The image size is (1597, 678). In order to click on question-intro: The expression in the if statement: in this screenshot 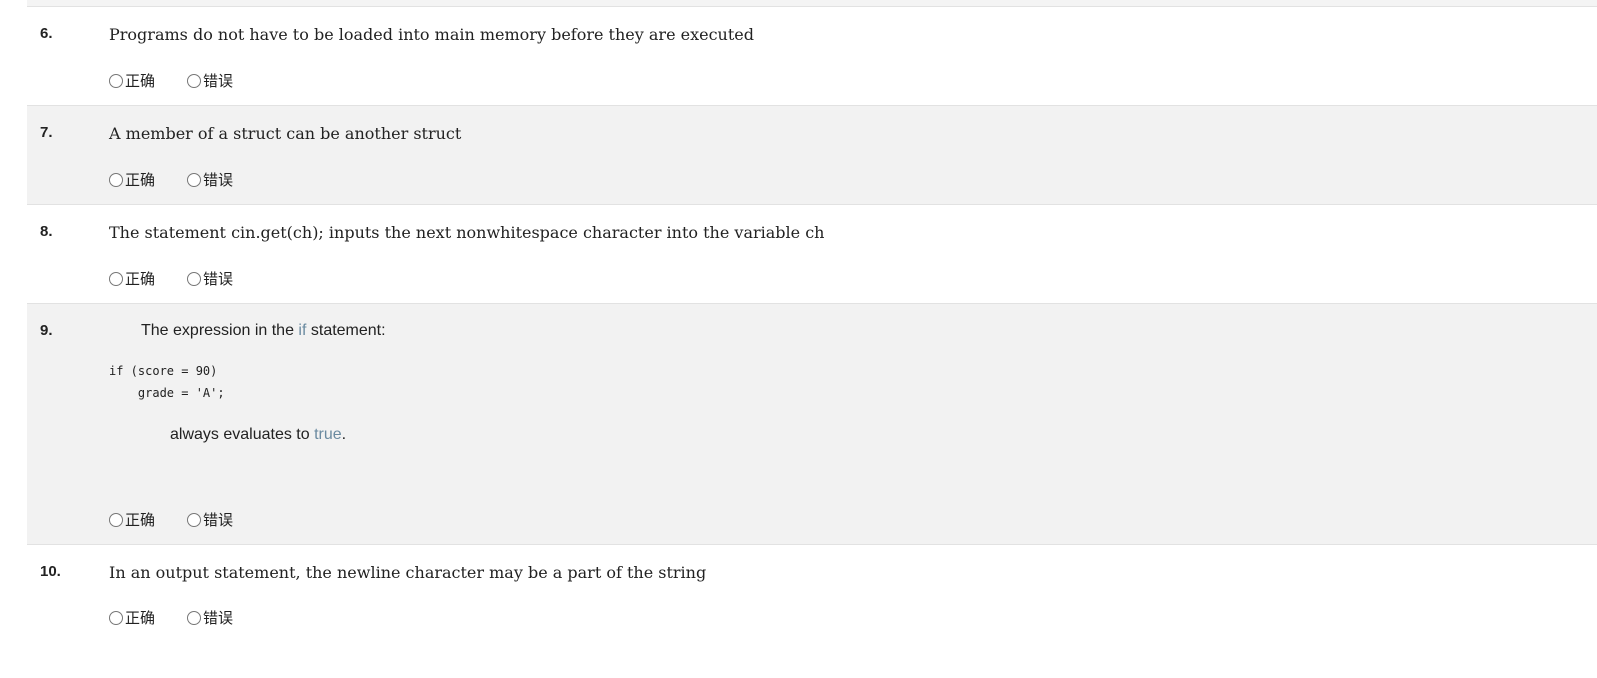, I will do `click(263, 330)`.